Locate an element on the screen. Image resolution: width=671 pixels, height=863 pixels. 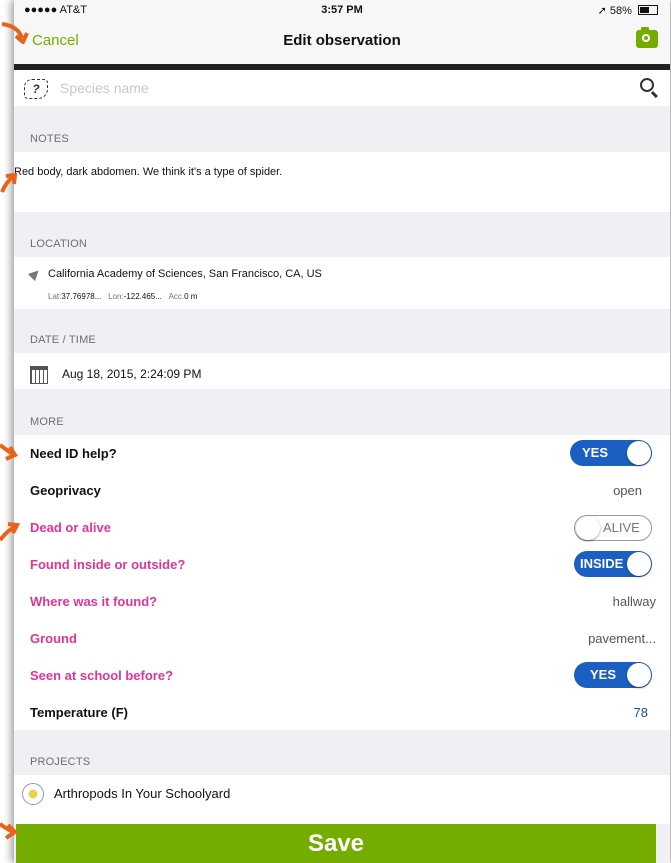
geoprivacy-row: Geoprivacy open is located at coordinates (342, 490).